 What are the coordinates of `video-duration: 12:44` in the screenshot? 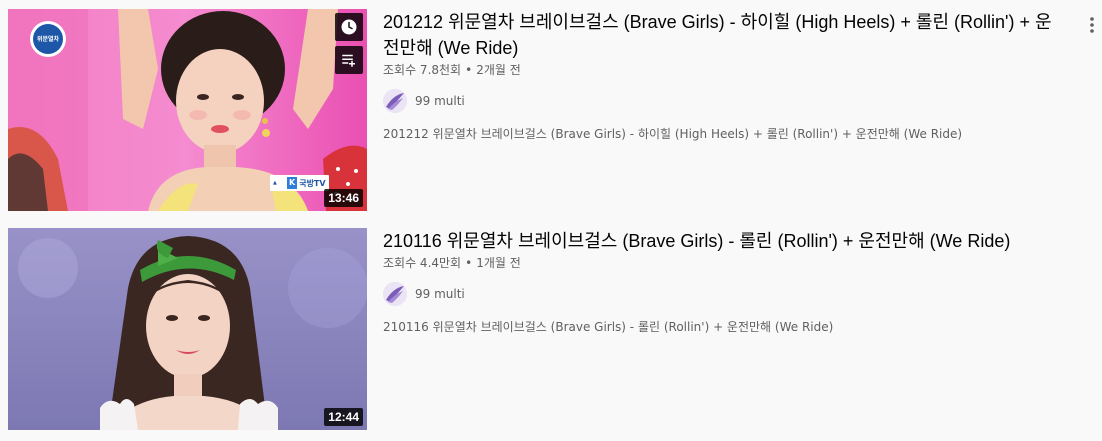 It's located at (343, 417).